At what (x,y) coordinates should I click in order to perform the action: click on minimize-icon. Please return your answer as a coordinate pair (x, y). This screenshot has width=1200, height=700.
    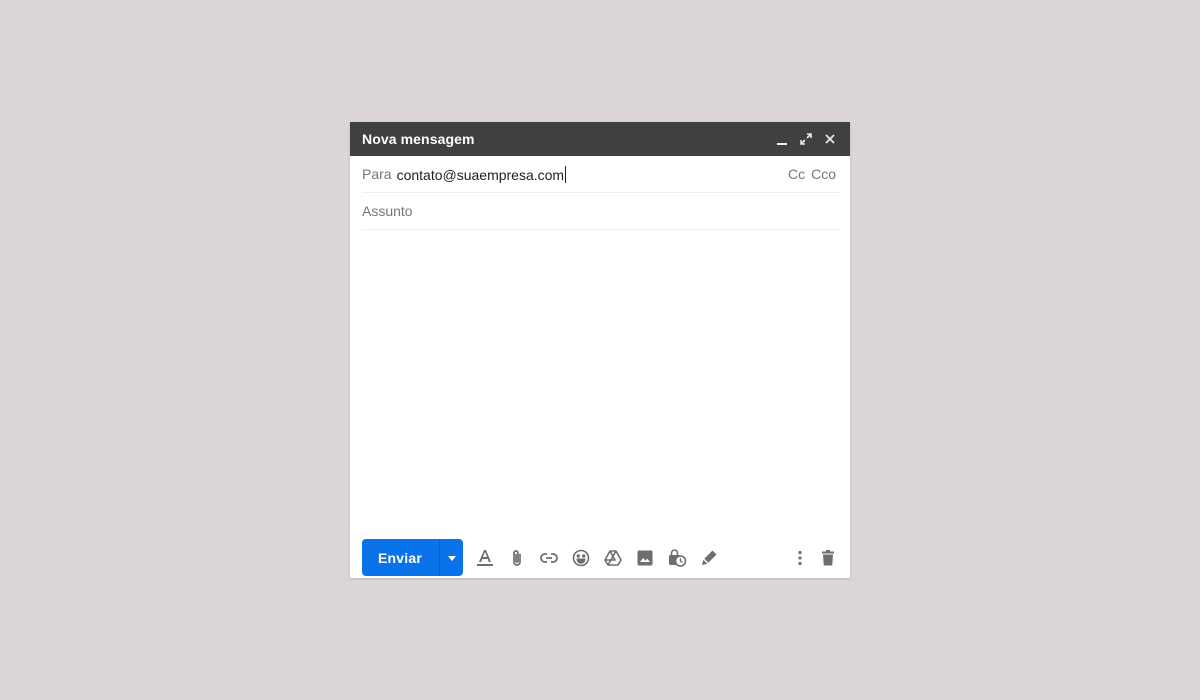
    Looking at the image, I should click on (782, 139).